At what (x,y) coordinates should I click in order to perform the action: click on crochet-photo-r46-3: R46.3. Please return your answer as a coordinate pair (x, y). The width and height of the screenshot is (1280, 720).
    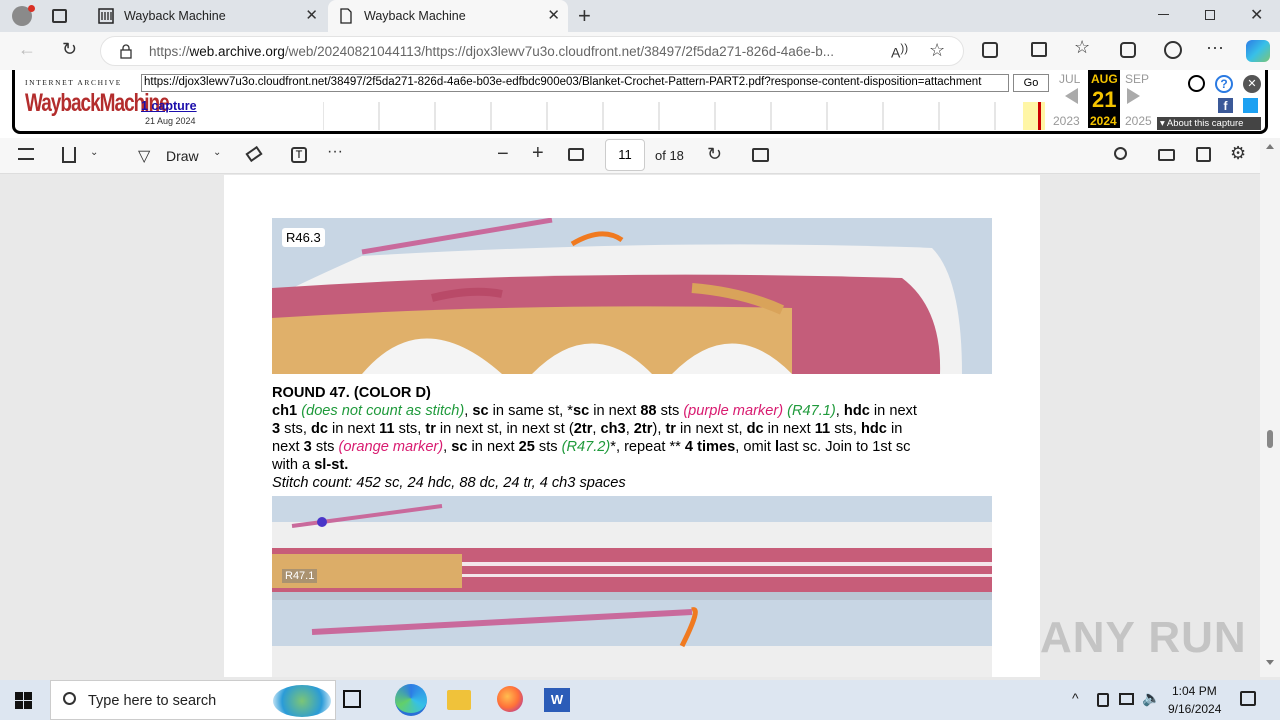
    Looking at the image, I should click on (632, 296).